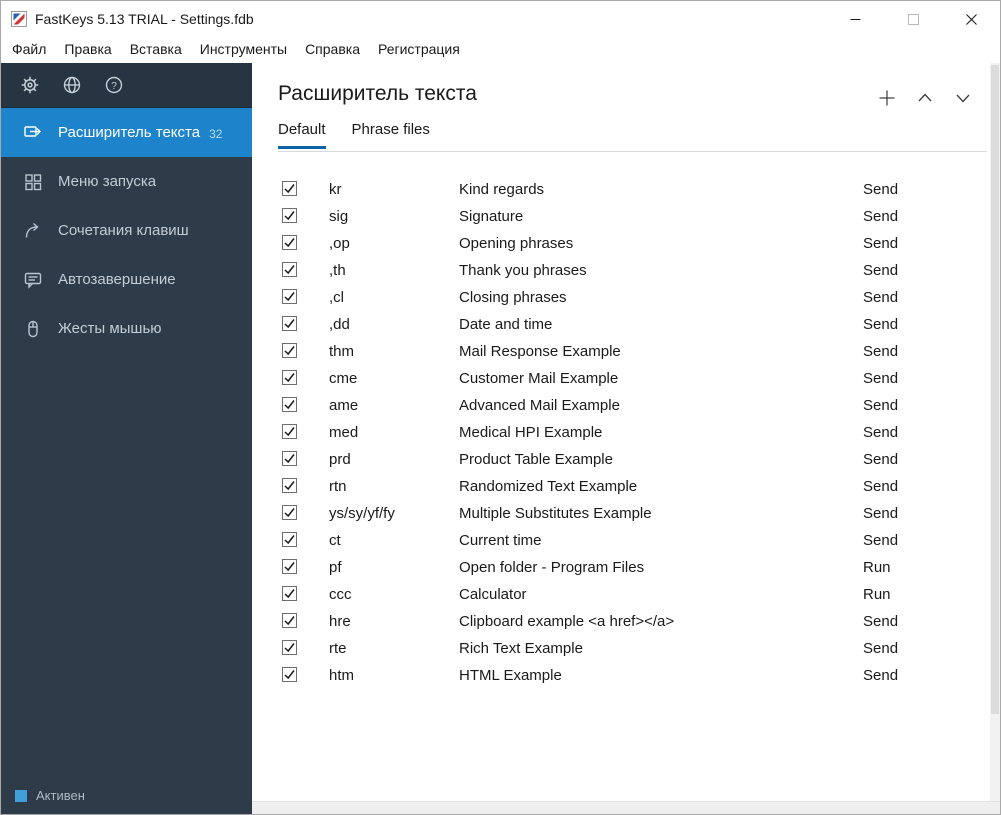 Image resolution: width=1001 pixels, height=815 pixels. Describe the element at coordinates (621, 189) in the screenshot. I see `table-row: kr Kind regards Send` at that location.